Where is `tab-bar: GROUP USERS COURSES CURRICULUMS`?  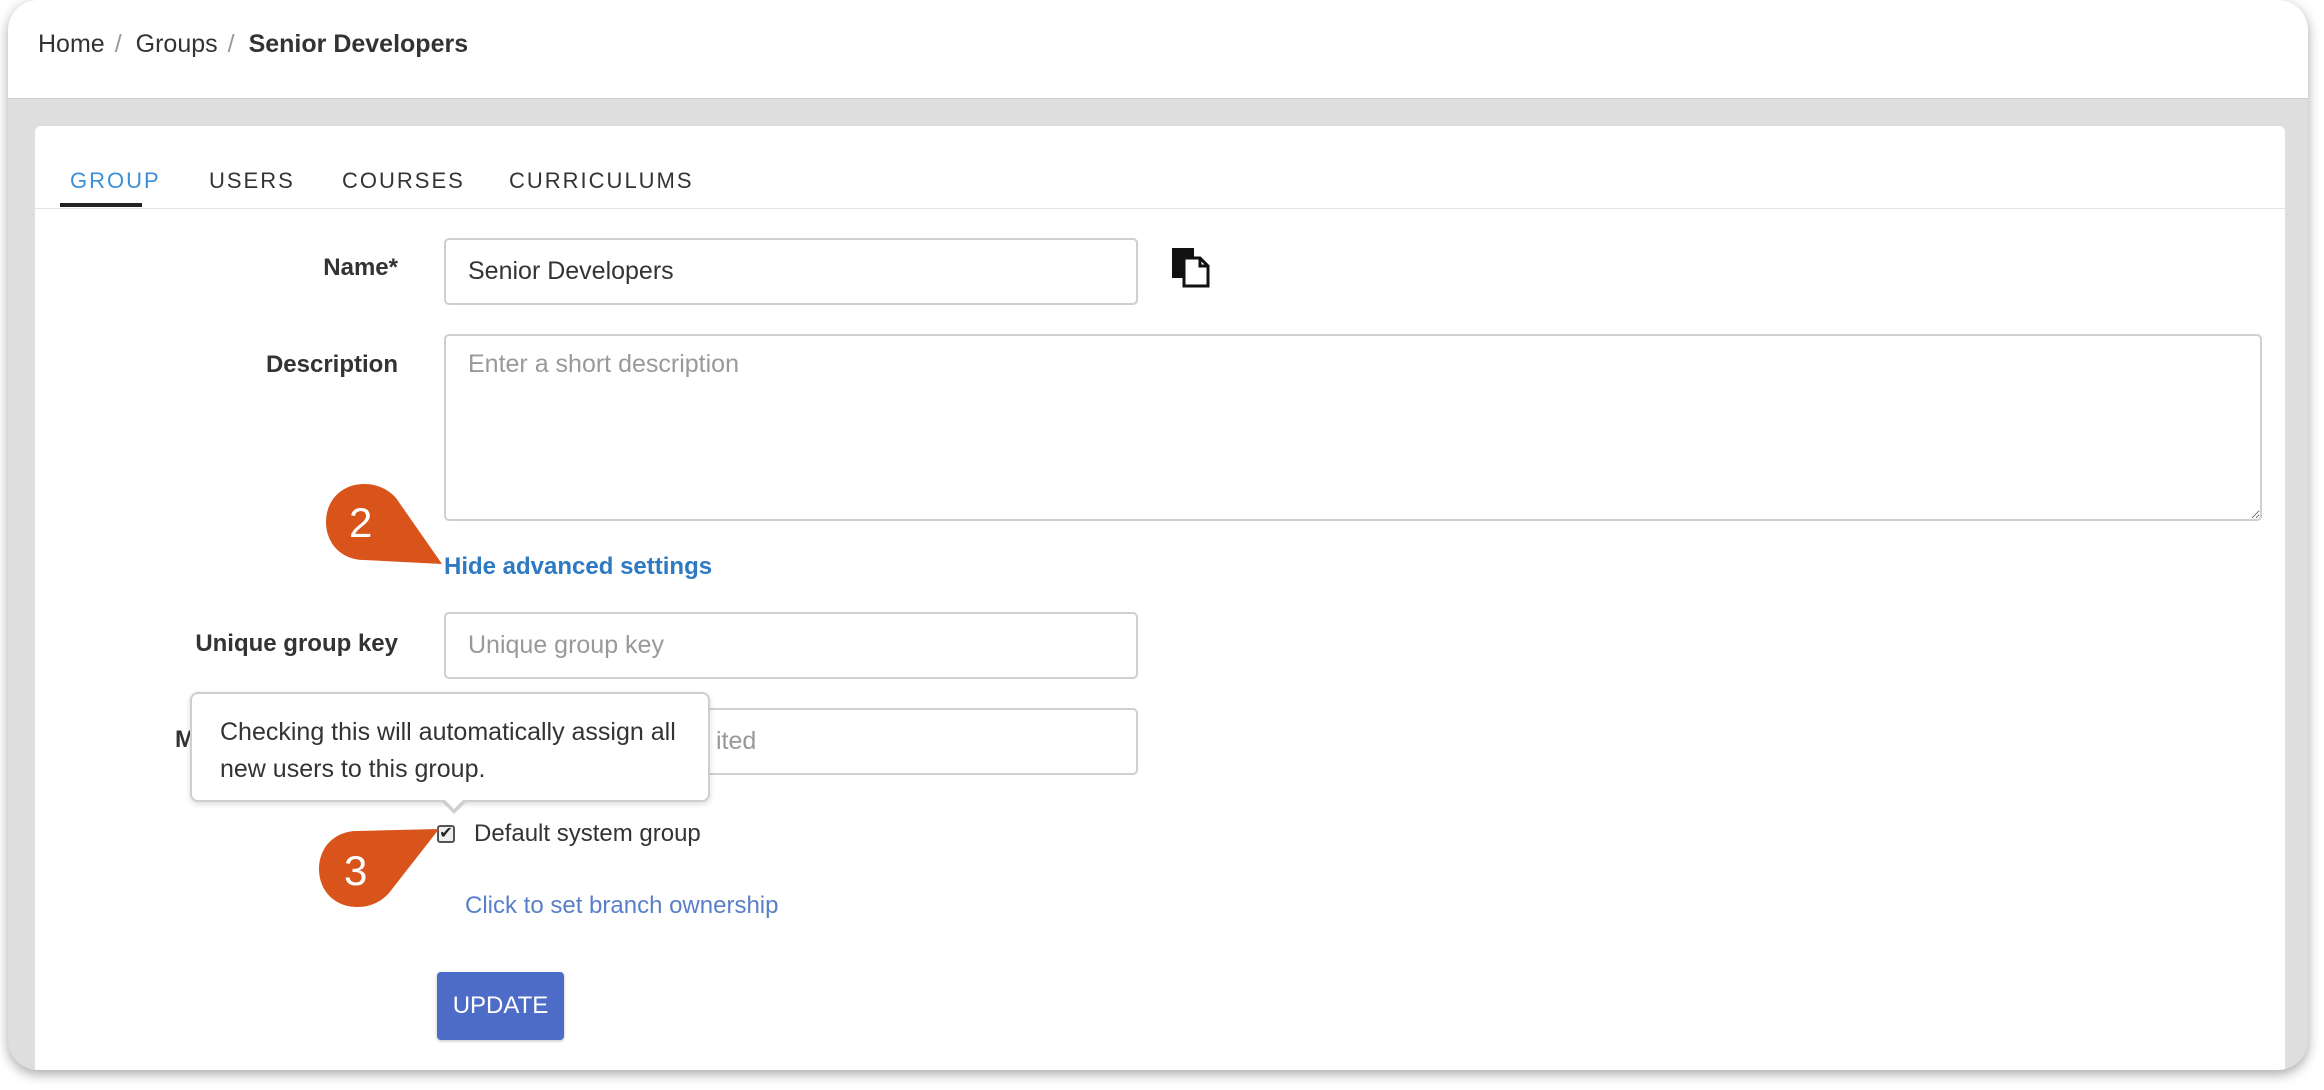 tab-bar: GROUP USERS COURSES CURRICULUMS is located at coordinates (1160, 167).